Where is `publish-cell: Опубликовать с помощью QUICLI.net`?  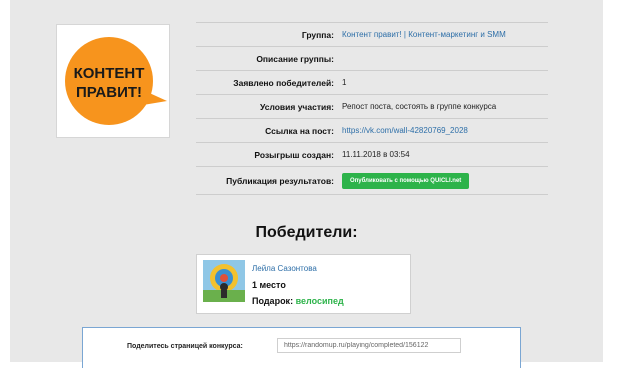
publish-cell: Опубликовать с помощью QUICLI.net is located at coordinates (441, 180).